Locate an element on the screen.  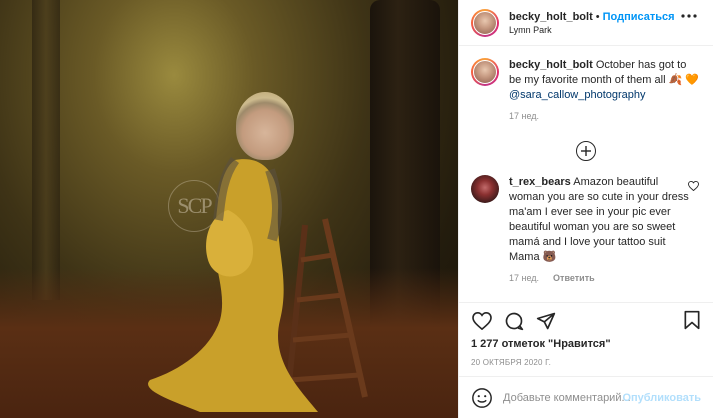
caption-author-avatar is located at coordinates (485, 72).